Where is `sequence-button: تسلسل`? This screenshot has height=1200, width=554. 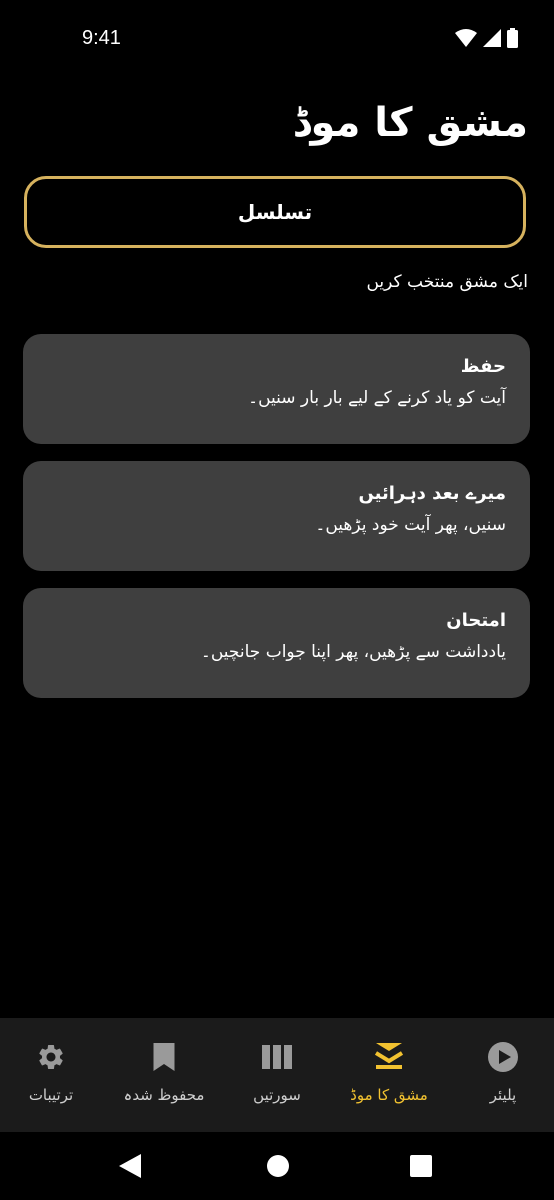 sequence-button: تسلسل is located at coordinates (275, 212).